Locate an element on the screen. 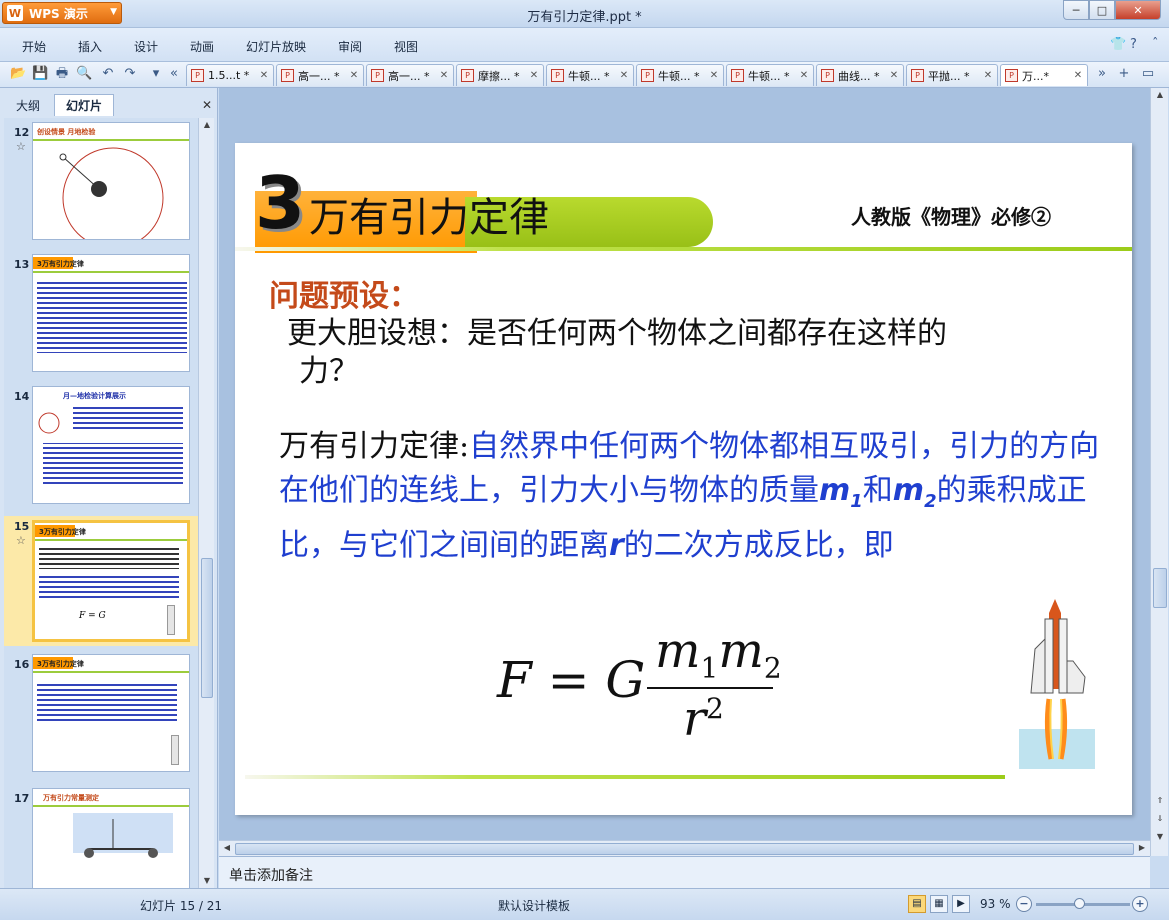 This screenshot has width=1169, height=920. law-label: 万有引力定律: is located at coordinates (374, 446).